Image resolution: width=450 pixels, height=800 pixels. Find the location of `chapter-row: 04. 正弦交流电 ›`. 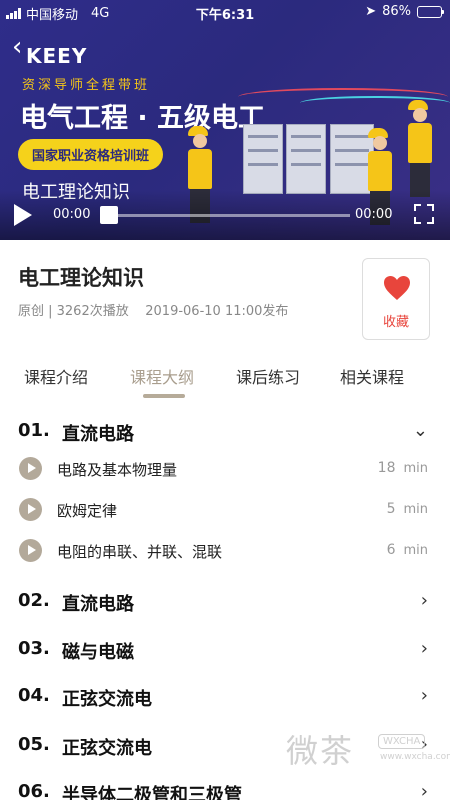

chapter-row: 04. 正弦交流电 › is located at coordinates (225, 697).